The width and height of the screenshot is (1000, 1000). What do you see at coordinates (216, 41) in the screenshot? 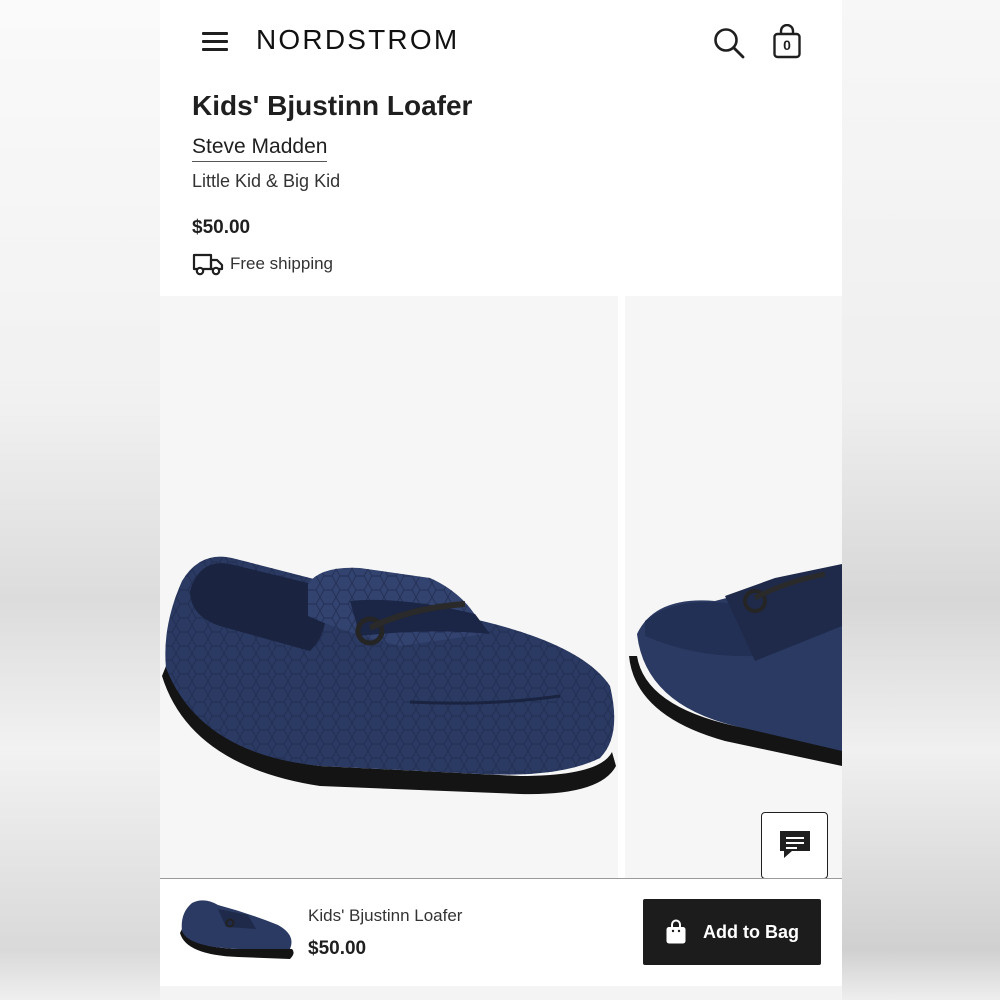
I see `menu-icon` at bounding box center [216, 41].